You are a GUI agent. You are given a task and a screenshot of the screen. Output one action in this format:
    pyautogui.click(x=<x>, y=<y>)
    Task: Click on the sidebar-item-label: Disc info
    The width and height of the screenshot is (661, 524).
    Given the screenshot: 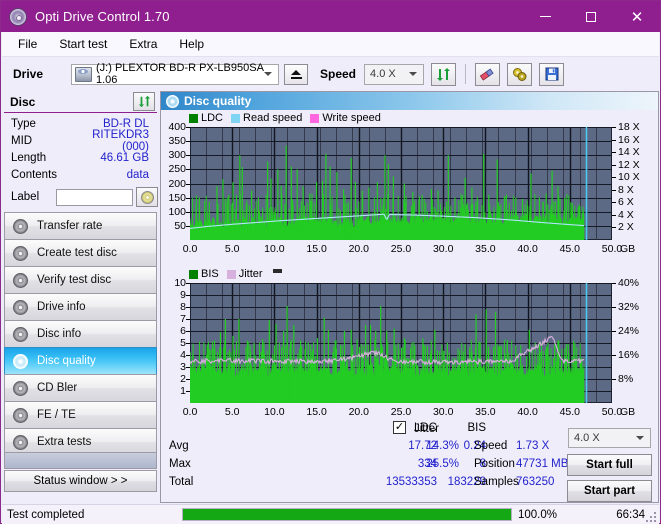 What is the action you would take?
    pyautogui.click(x=59, y=334)
    